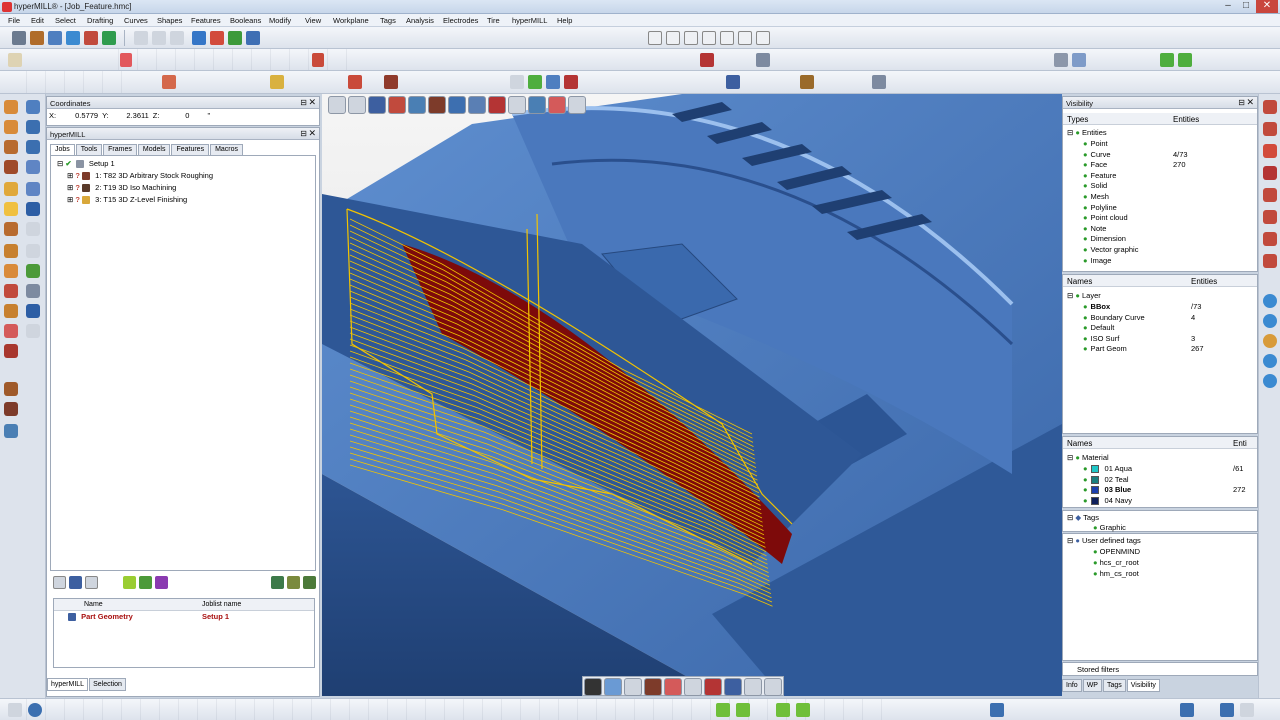  What do you see at coordinates (633, 687) in the screenshot?
I see `edges-icon` at bounding box center [633, 687].